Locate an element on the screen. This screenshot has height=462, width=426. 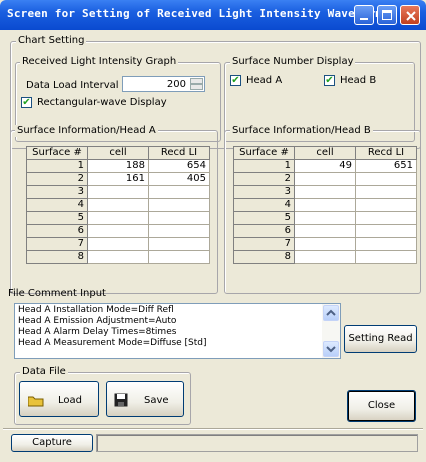
graph-group-title: Received Light Intensity Graph is located at coordinates (99, 62).